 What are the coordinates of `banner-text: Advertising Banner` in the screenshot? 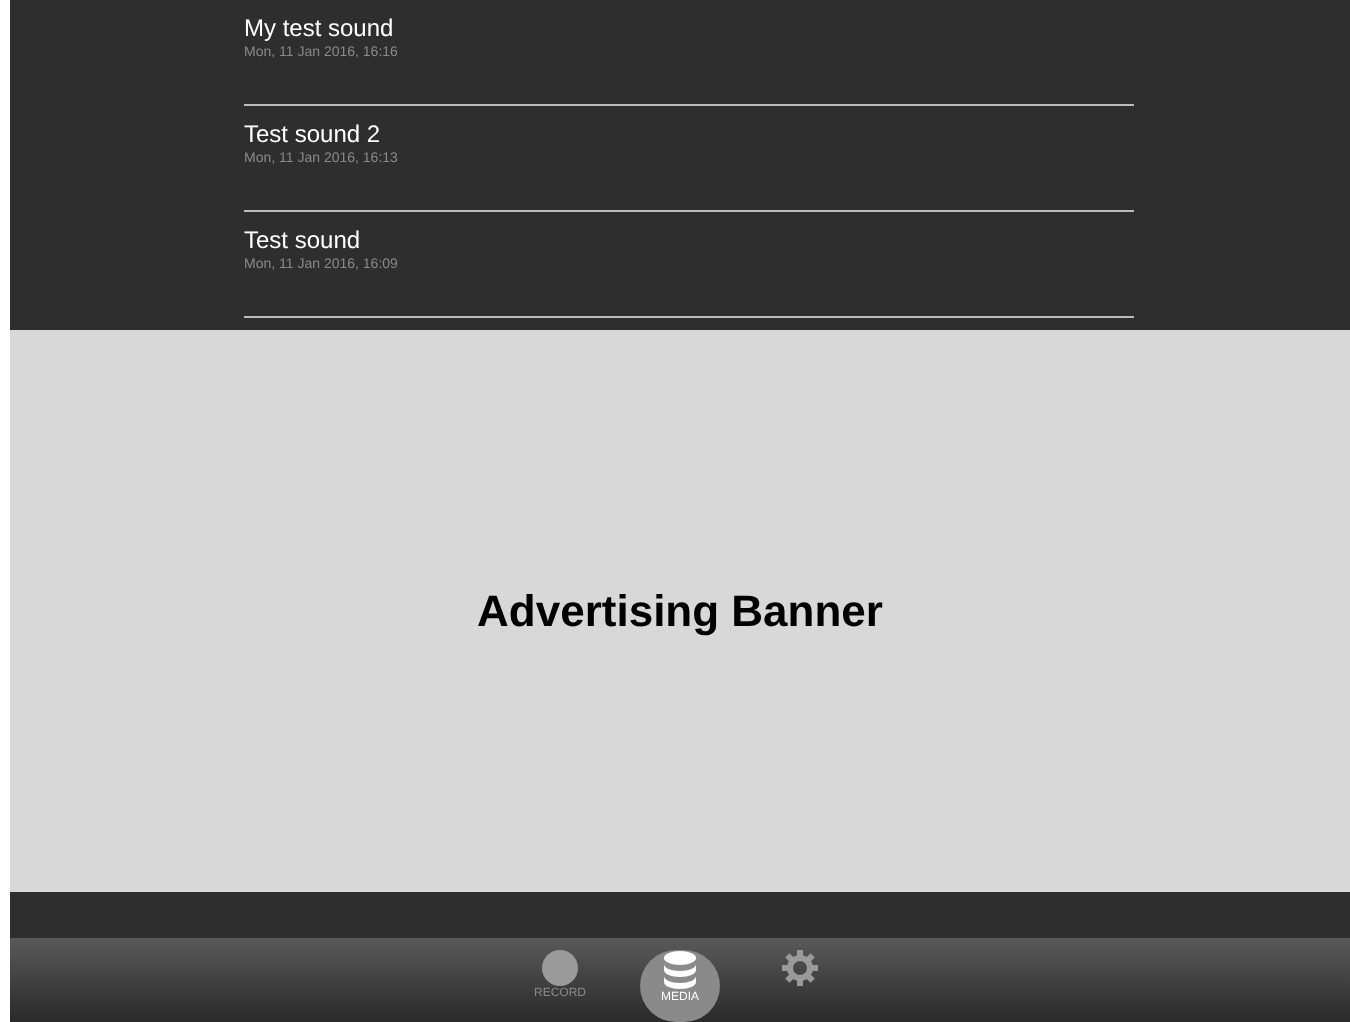 It's located at (680, 612).